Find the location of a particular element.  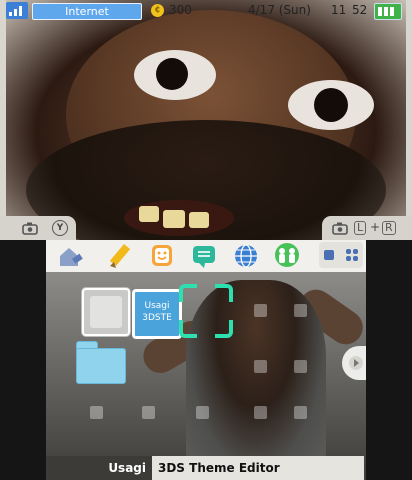

date: 4/17 (Sun) is located at coordinates (279, 10).